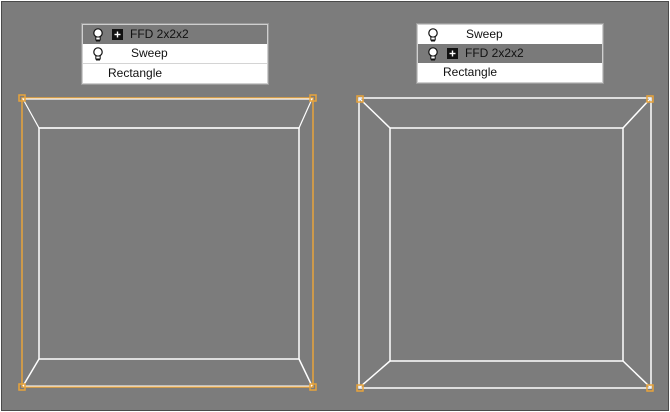 The image size is (670, 412). Describe the element at coordinates (305, 372) in the screenshot. I see `sweep-edge-left-br` at that location.